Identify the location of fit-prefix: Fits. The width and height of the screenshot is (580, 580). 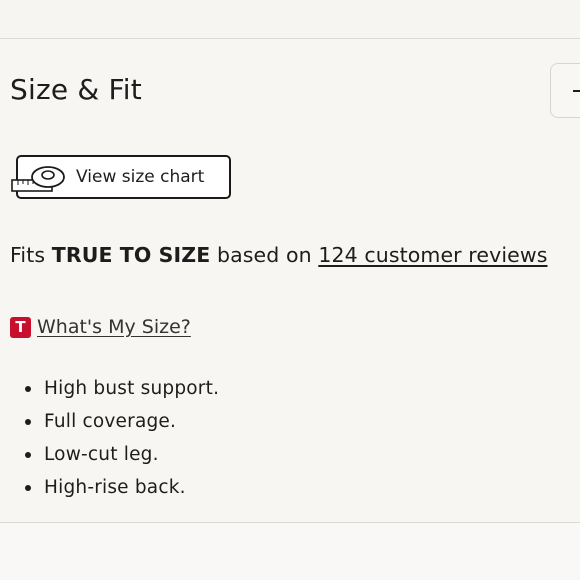
(28, 255).